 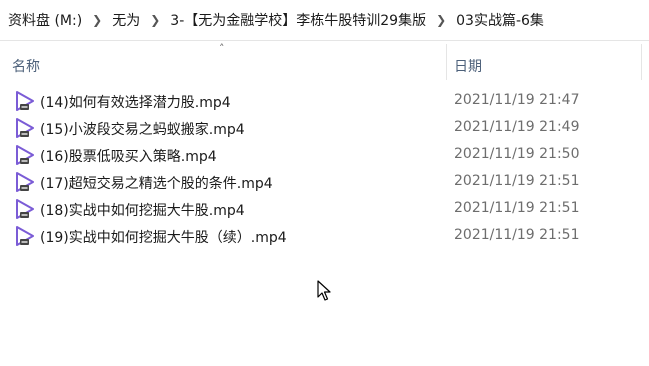 What do you see at coordinates (142, 130) in the screenshot?
I see `file-name: (15)小波段交易之蚂蚁搬家.mp4` at bounding box center [142, 130].